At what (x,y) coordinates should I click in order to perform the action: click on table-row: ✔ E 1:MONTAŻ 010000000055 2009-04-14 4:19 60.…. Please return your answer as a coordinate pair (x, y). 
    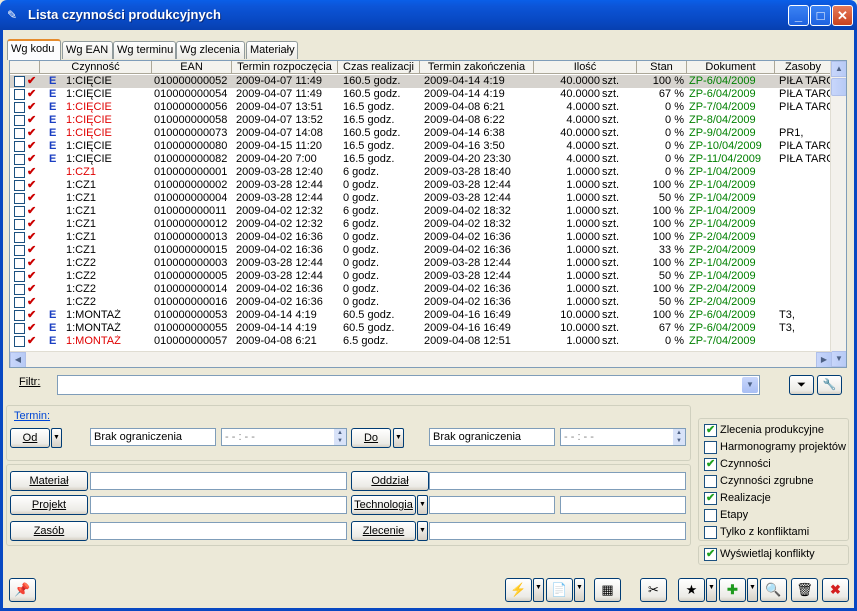
    Looking at the image, I should click on (421, 328).